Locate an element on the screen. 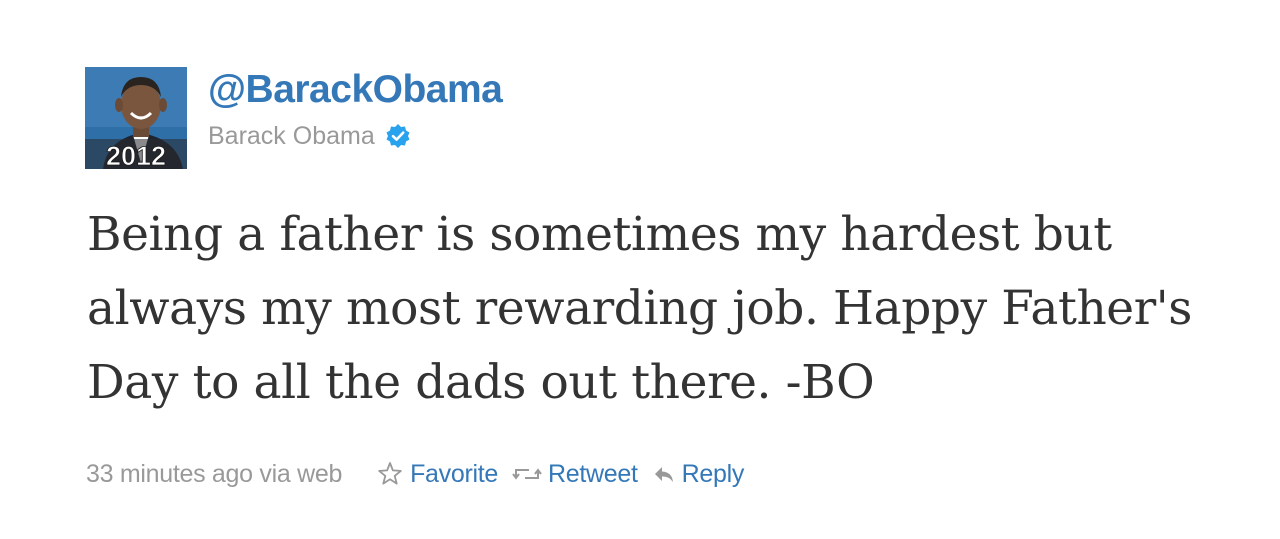  avatar-badge-text: 2012 is located at coordinates (136, 155).